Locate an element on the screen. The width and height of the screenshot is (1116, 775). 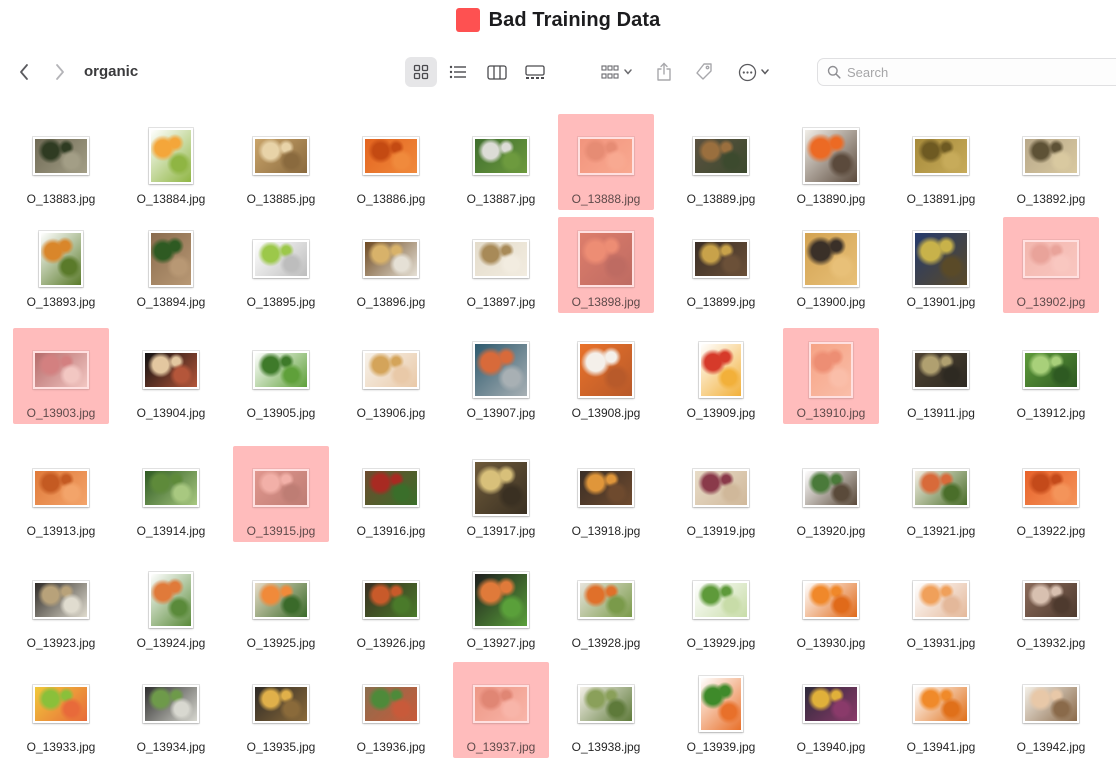
file-item: O_13942.jpg is located at coordinates (1051, 710).